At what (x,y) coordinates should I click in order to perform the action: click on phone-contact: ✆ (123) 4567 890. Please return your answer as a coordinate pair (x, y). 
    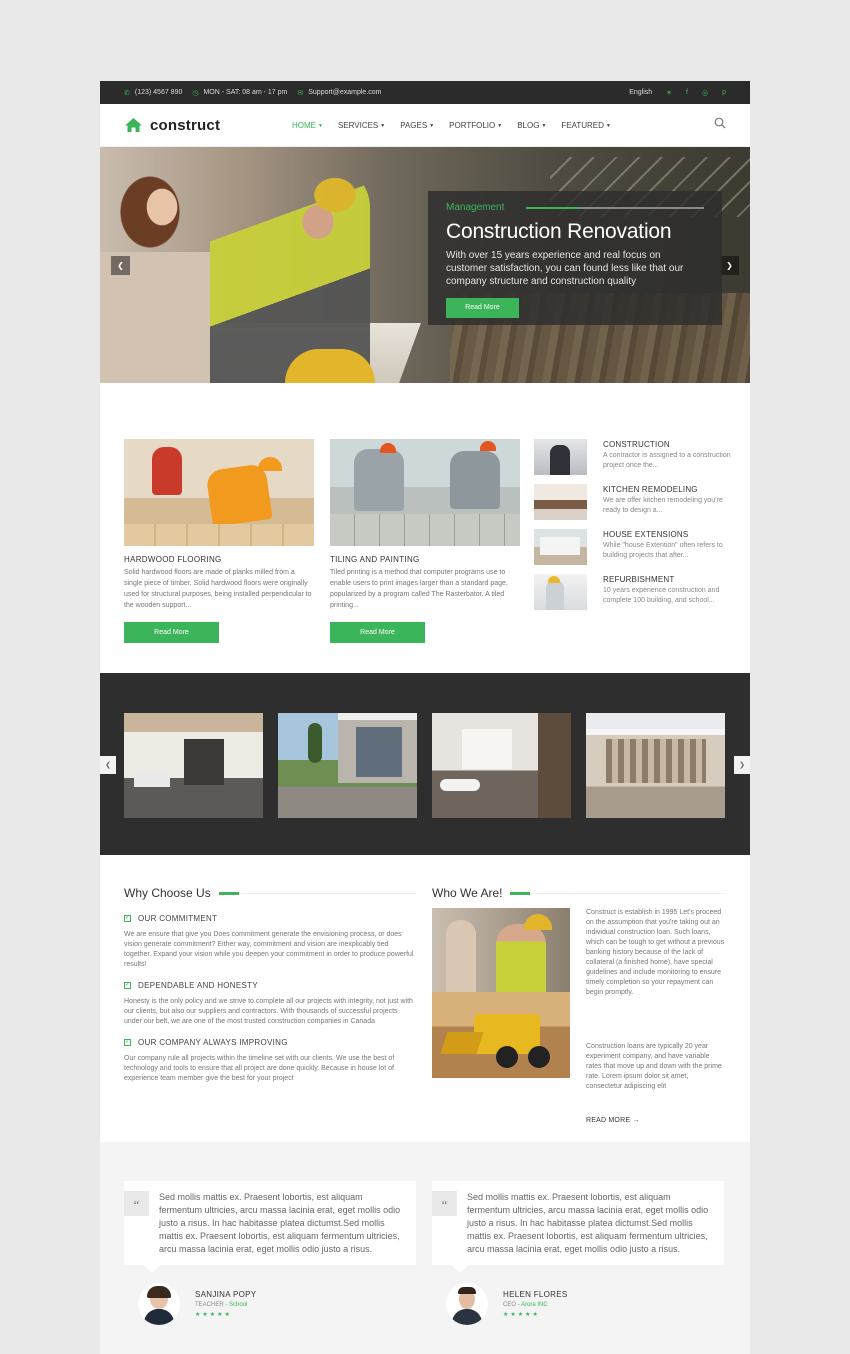
    Looking at the image, I should click on (153, 93).